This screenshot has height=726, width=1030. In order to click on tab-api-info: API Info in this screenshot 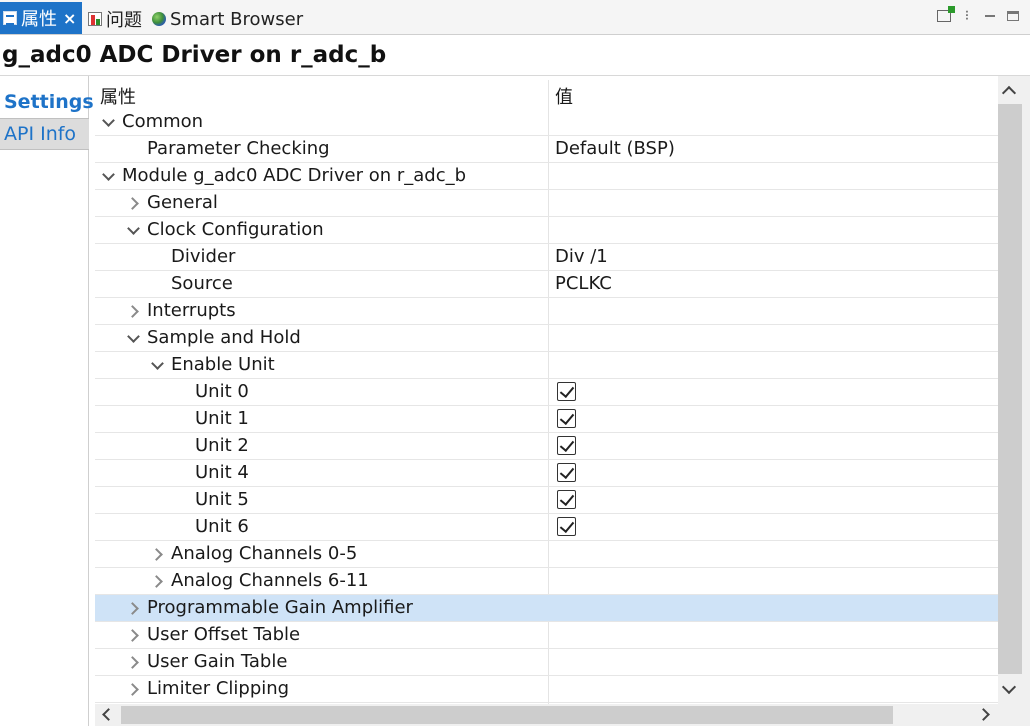, I will do `click(44, 134)`.